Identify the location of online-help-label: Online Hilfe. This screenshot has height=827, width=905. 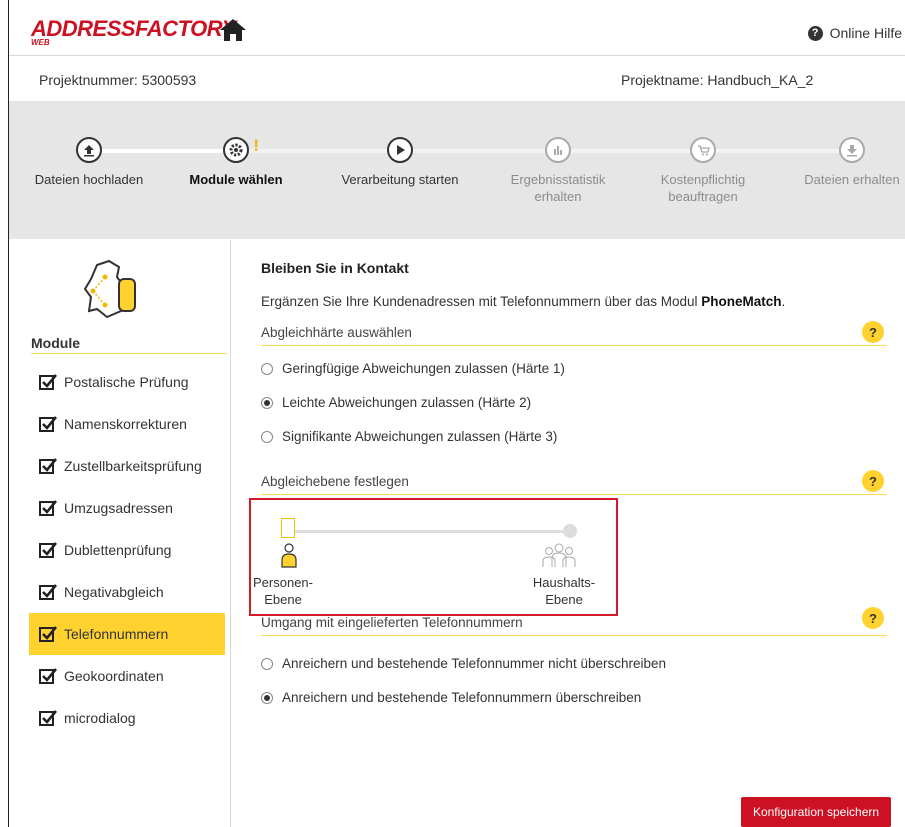
(865, 33).